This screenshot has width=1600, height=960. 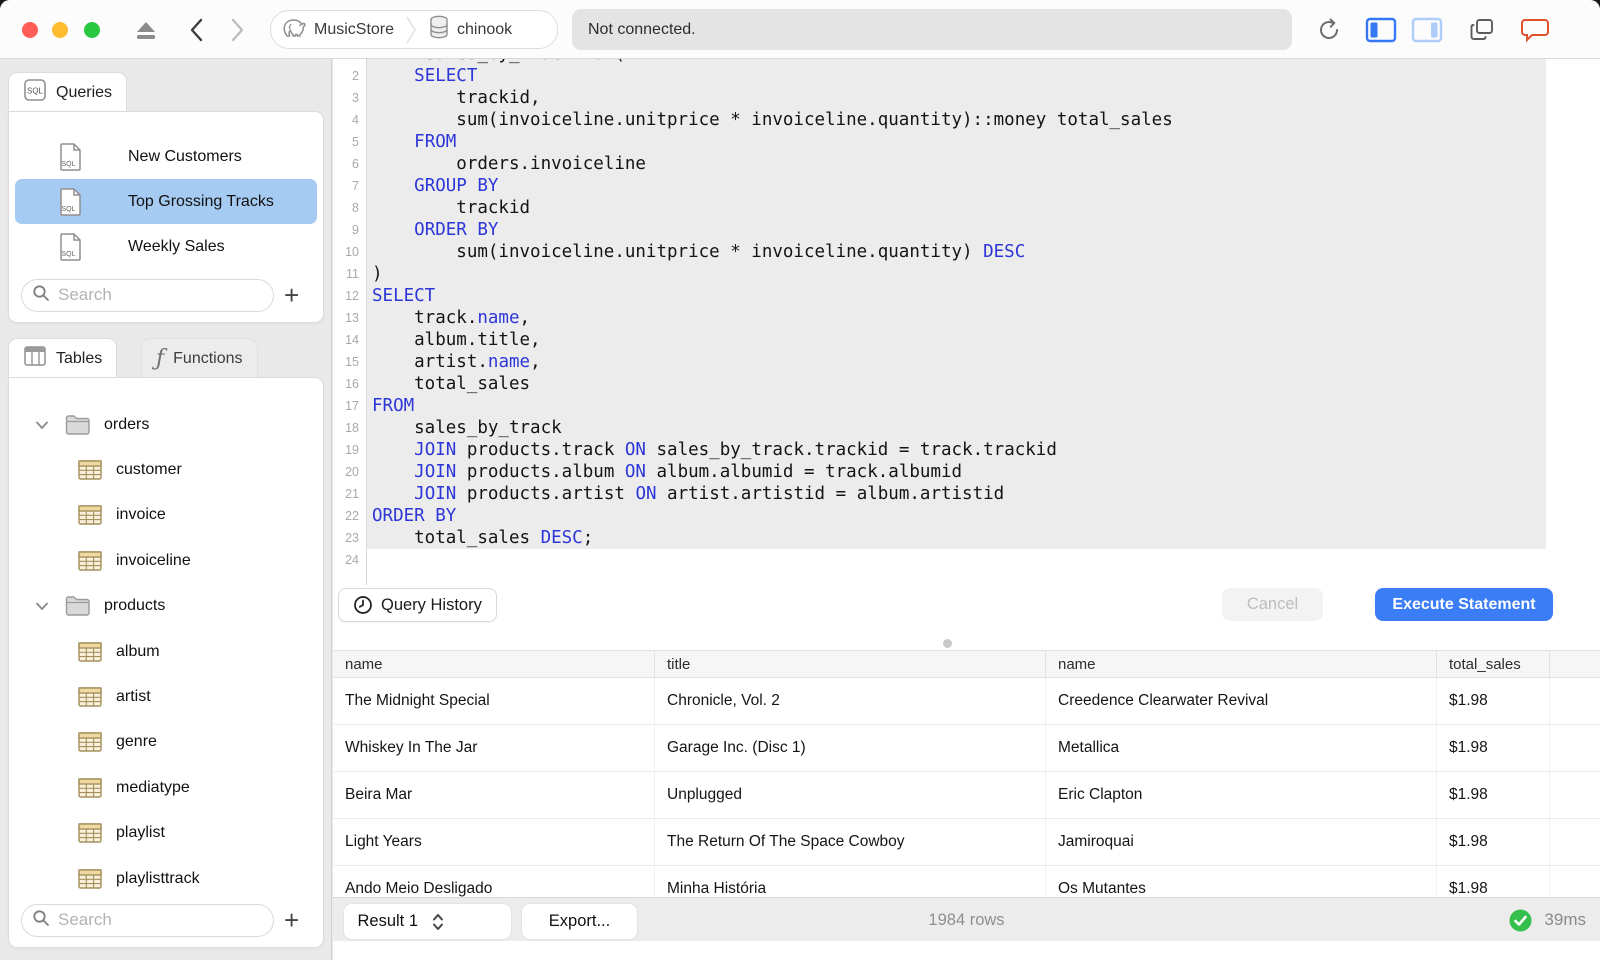 I want to click on breadcrumb-database: chinook, so click(x=470, y=29).